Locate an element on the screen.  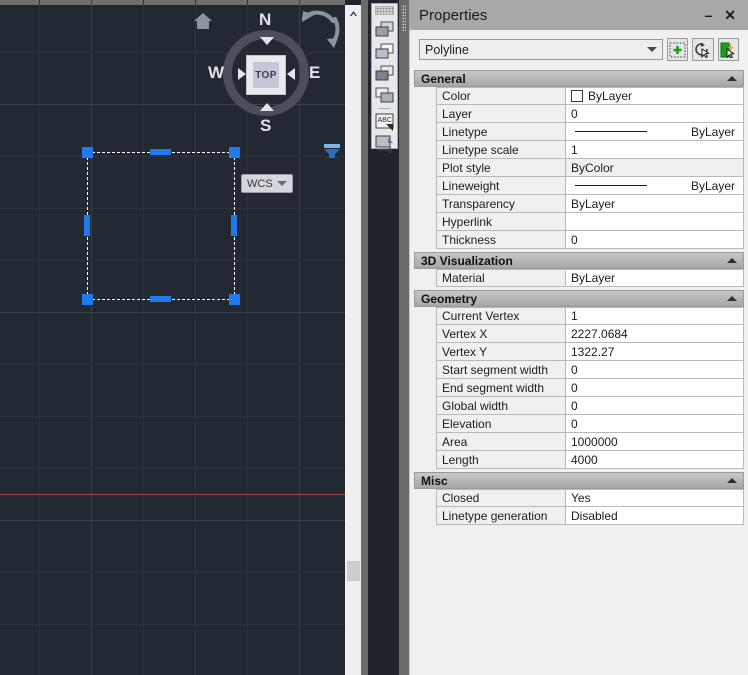
minimize-button: – is located at coordinates (708, 15).